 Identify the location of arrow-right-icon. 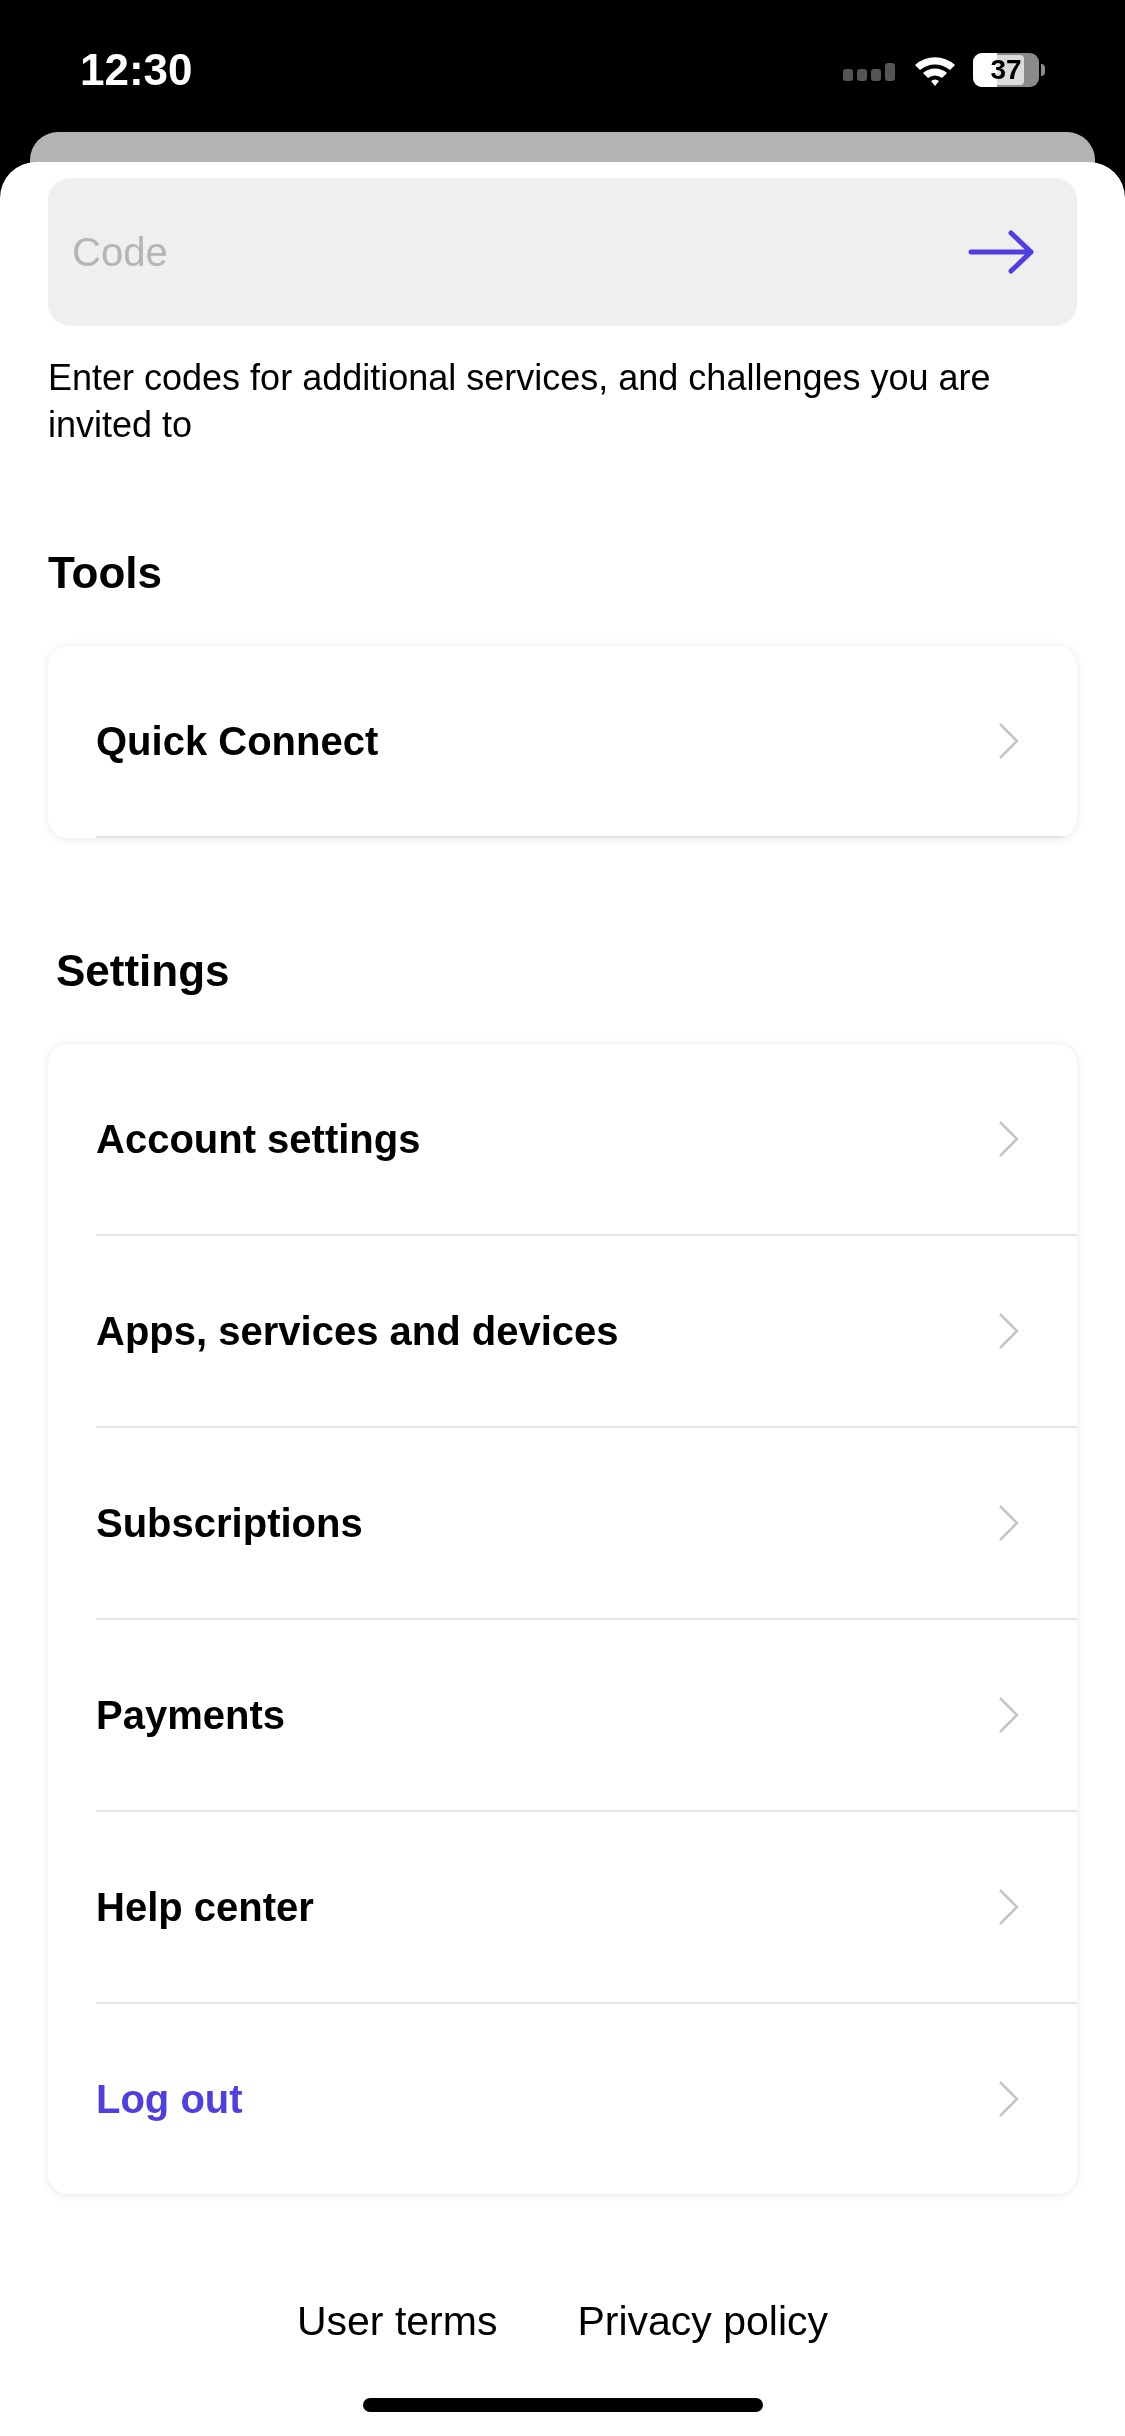
(1002, 252).